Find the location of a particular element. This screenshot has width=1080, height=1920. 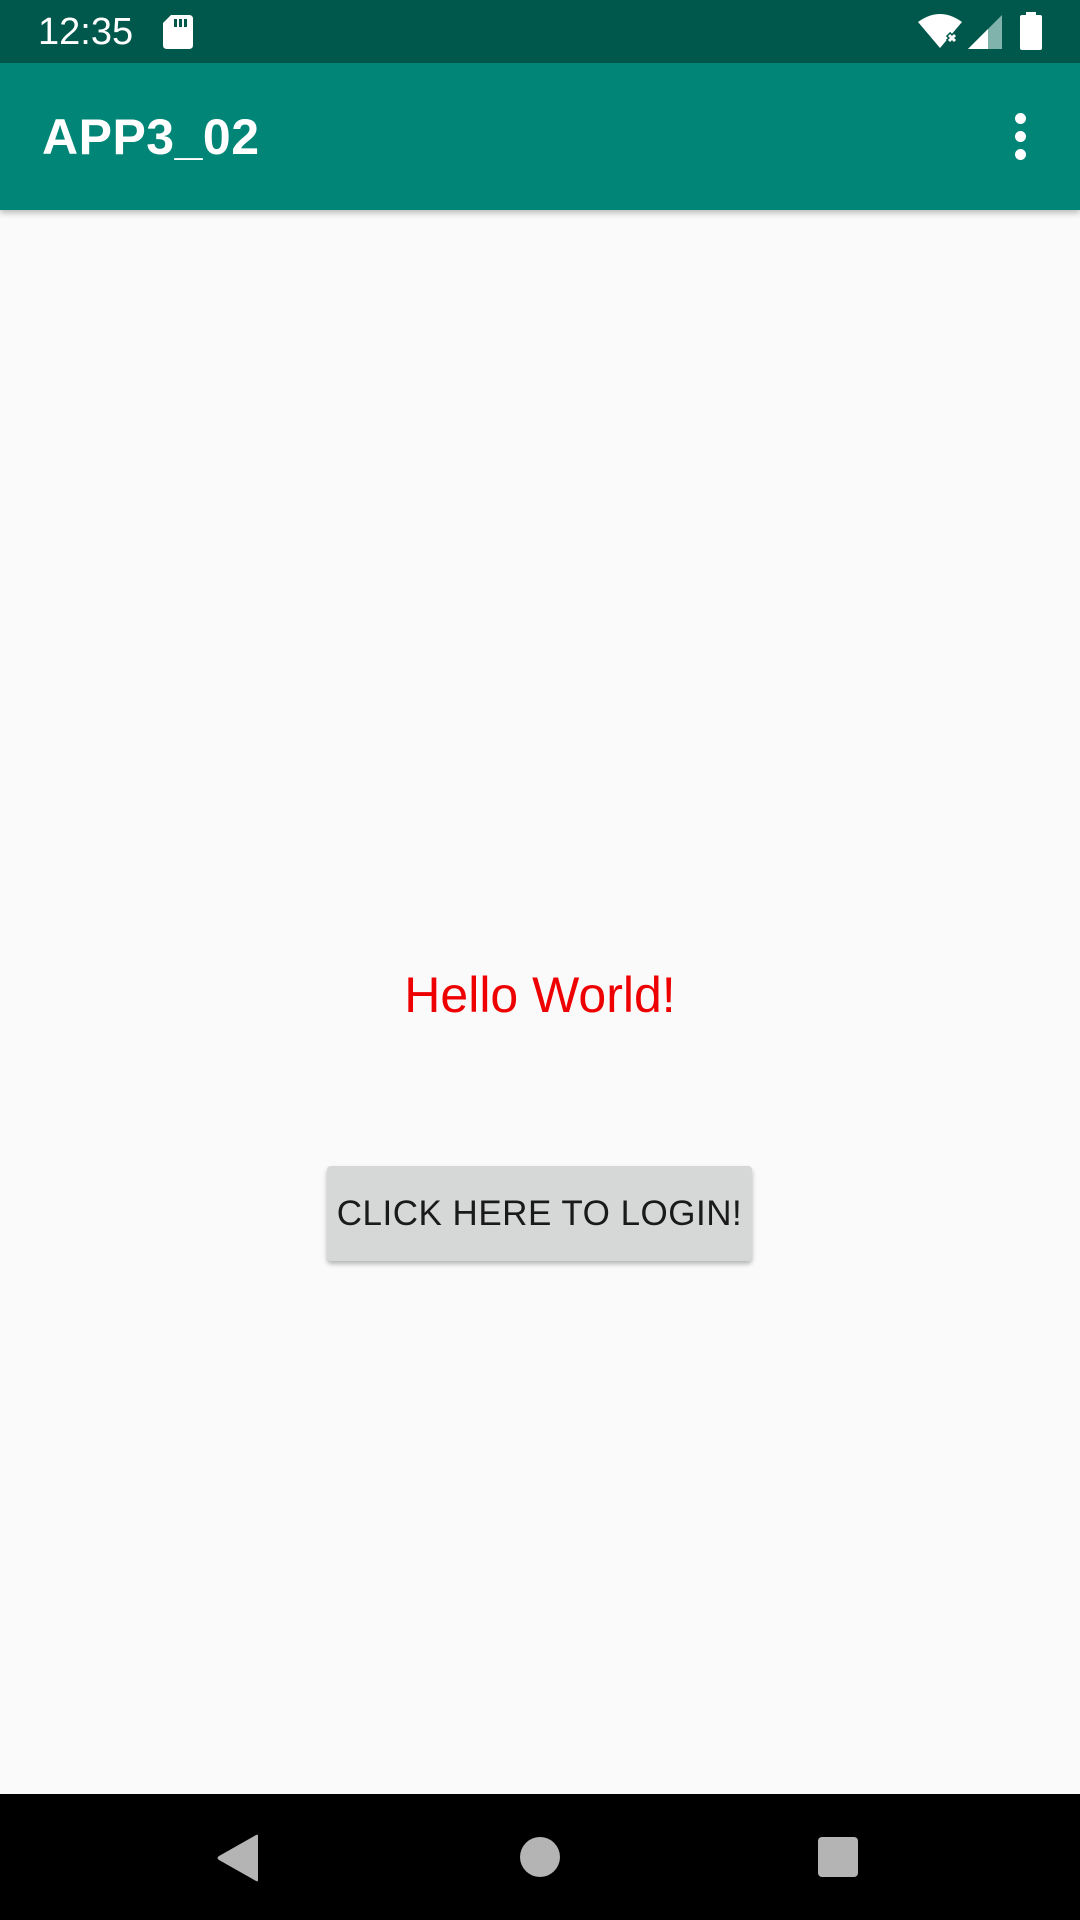

cellular-signal-icon is located at coordinates (985, 32).